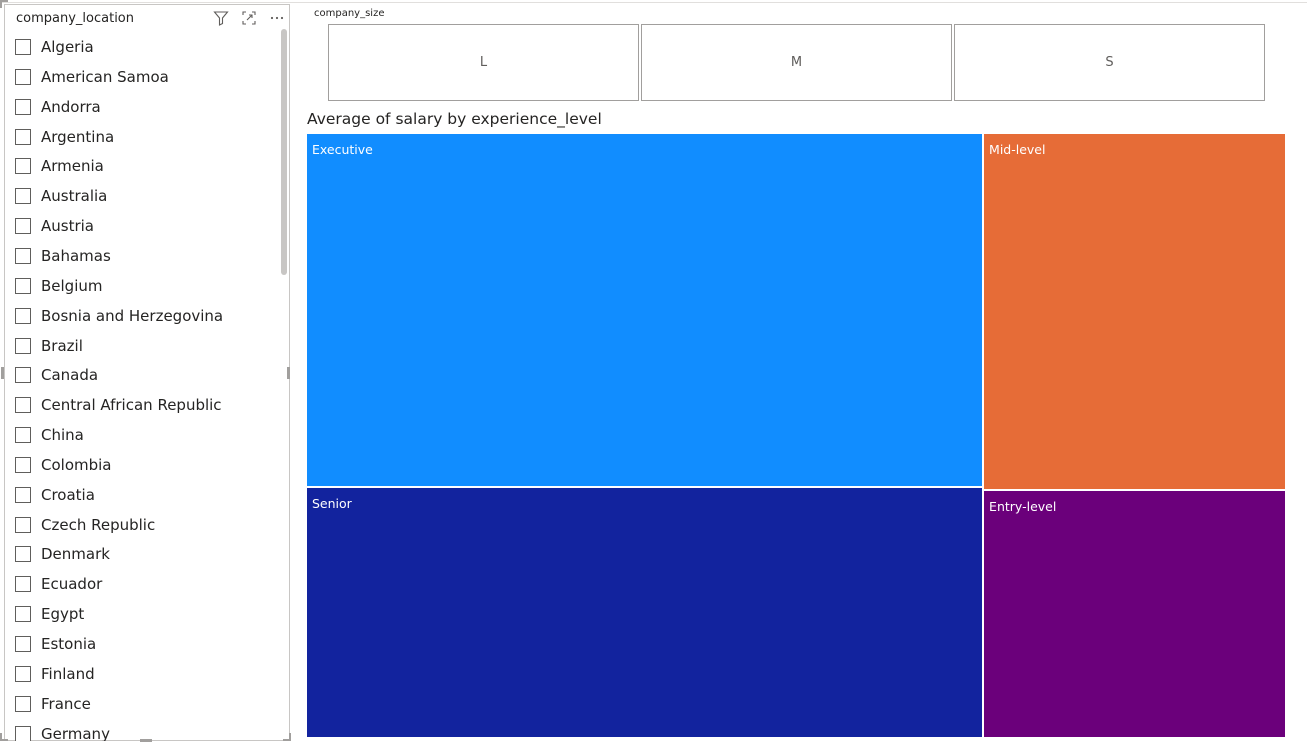 The height and width of the screenshot is (743, 1307). What do you see at coordinates (63, 614) in the screenshot?
I see `slicer-item-label: Egypt` at bounding box center [63, 614].